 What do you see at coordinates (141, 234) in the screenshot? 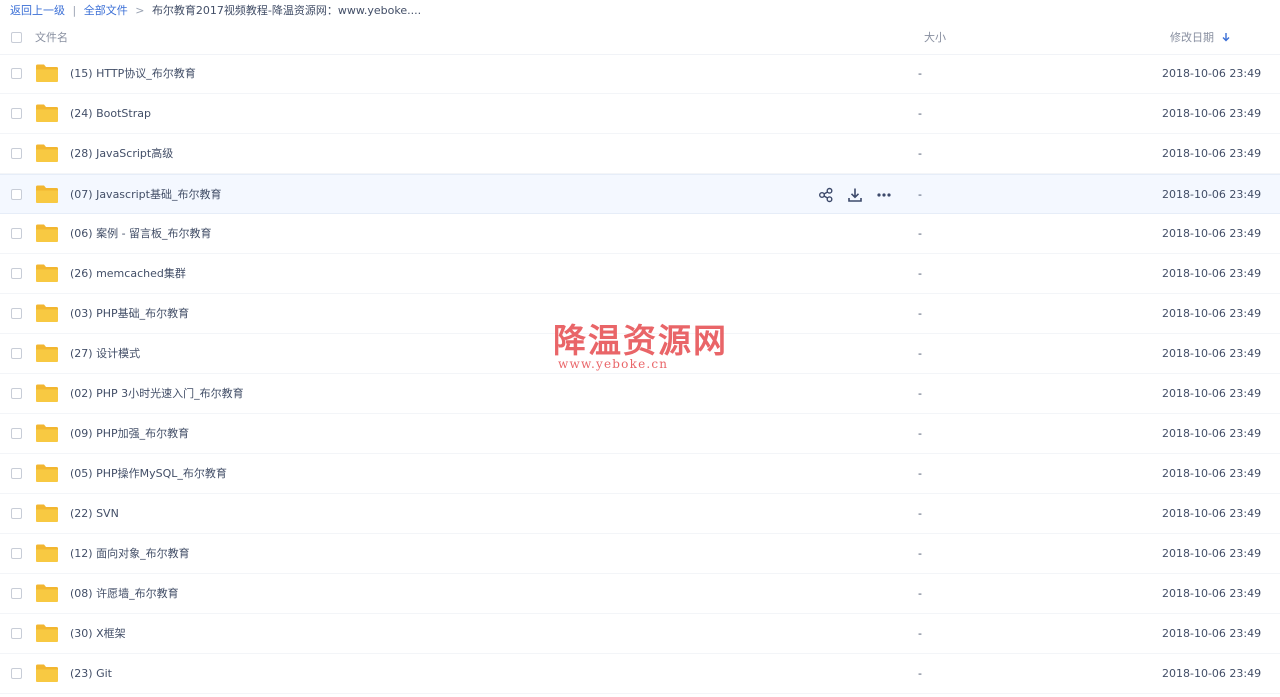
I see `file-name: (06) 案例 - 留言板_布尔教育` at bounding box center [141, 234].